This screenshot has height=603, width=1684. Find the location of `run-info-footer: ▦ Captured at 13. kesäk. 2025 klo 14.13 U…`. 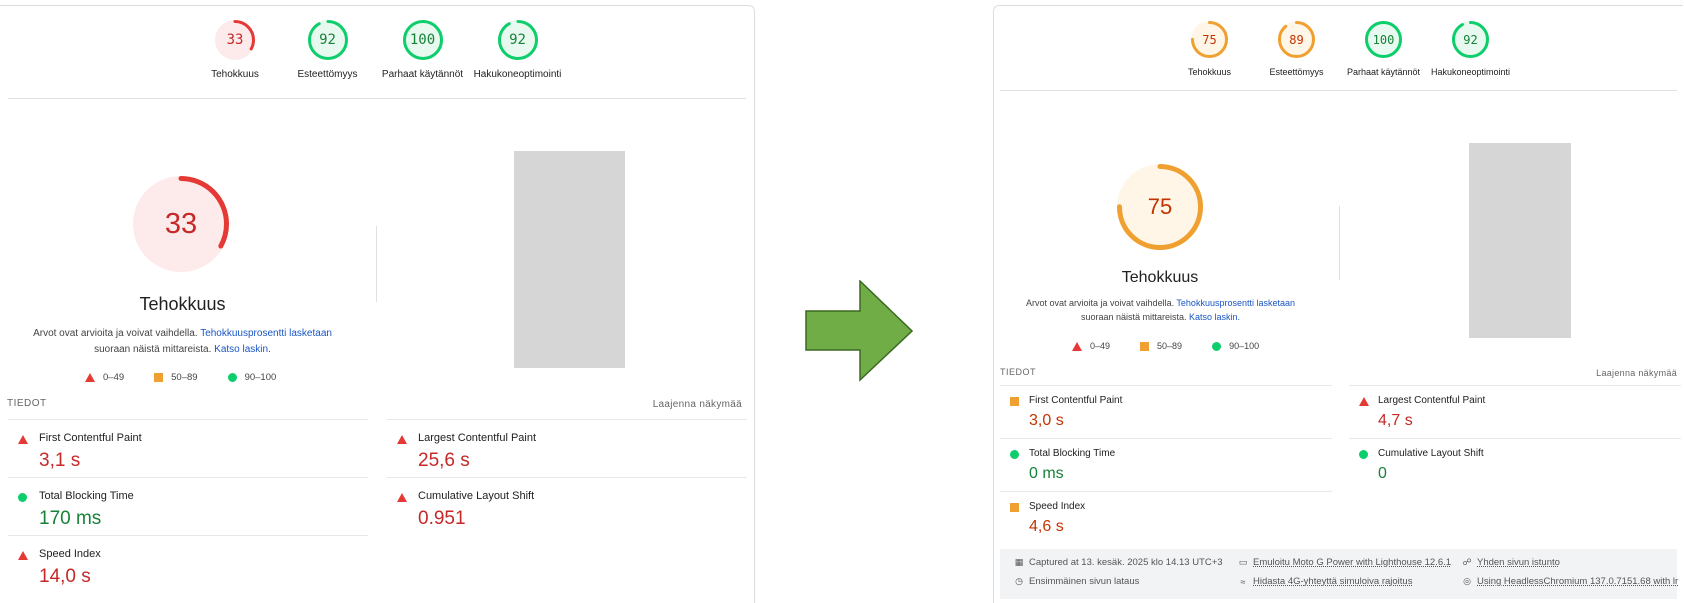

run-info-footer: ▦ Captured at 13. kesäk. 2025 klo 14.13 U… is located at coordinates (1339, 574).